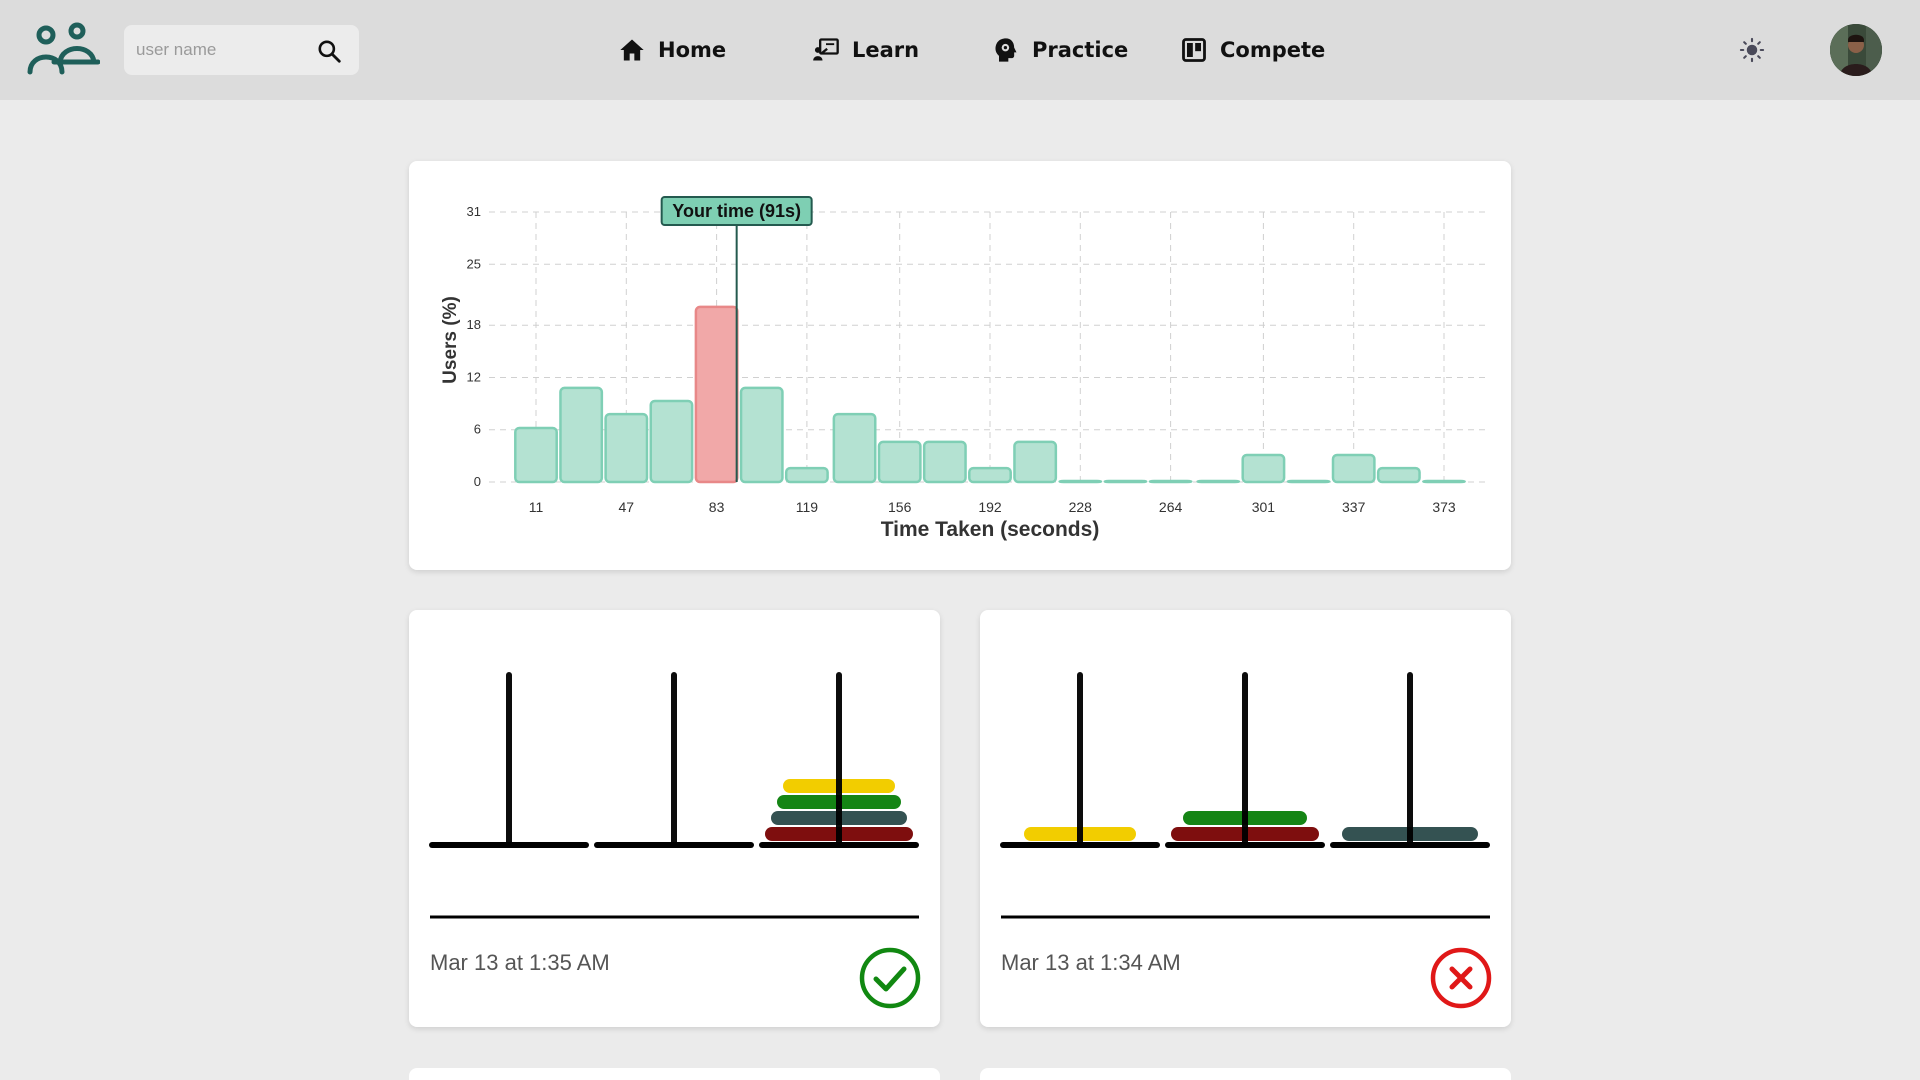  I want to click on practice-icon, so click(1006, 50).